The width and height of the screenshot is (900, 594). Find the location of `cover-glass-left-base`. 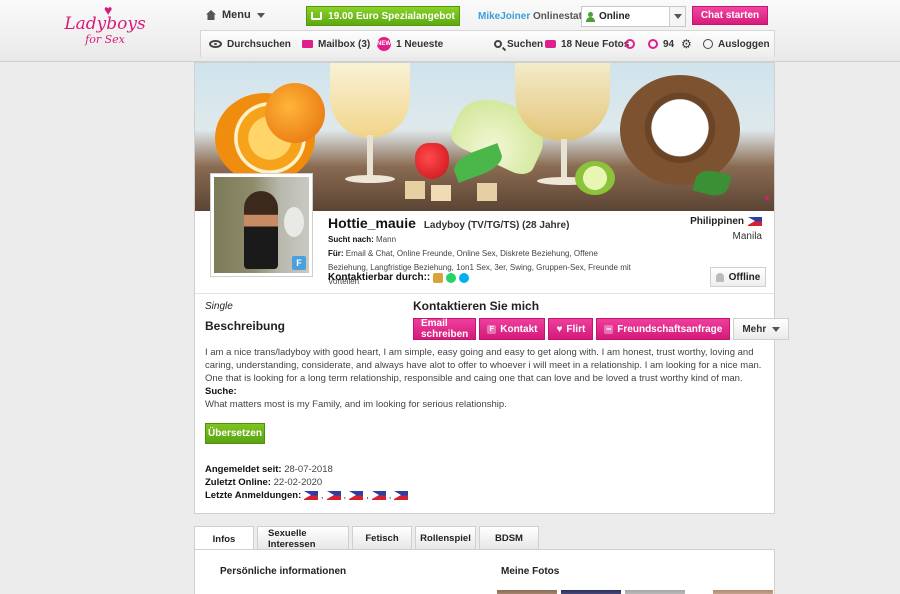

cover-glass-left-base is located at coordinates (370, 179).